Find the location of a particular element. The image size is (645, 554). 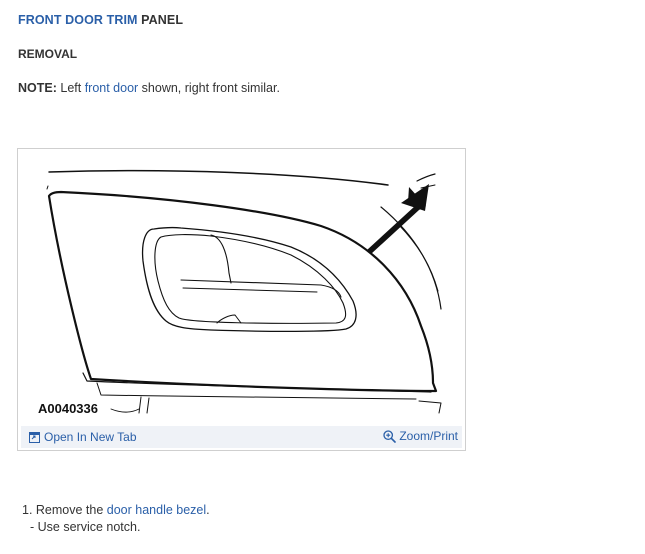

page-title: FRONT DOOR TRIM PANEL is located at coordinates (100, 20).